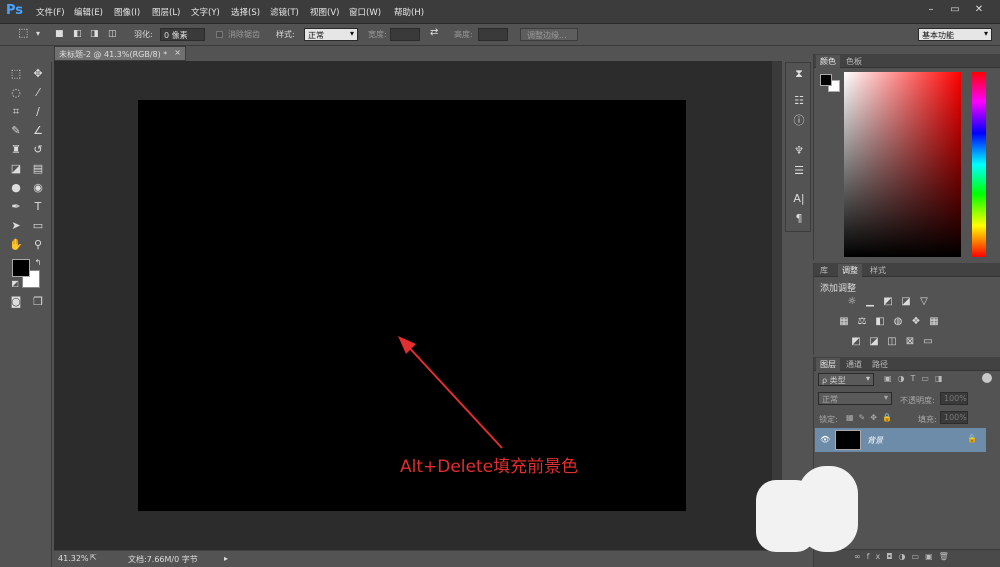 The image size is (1000, 567). What do you see at coordinates (38, 74) in the screenshot?
I see `move-icon: ✥` at bounding box center [38, 74].